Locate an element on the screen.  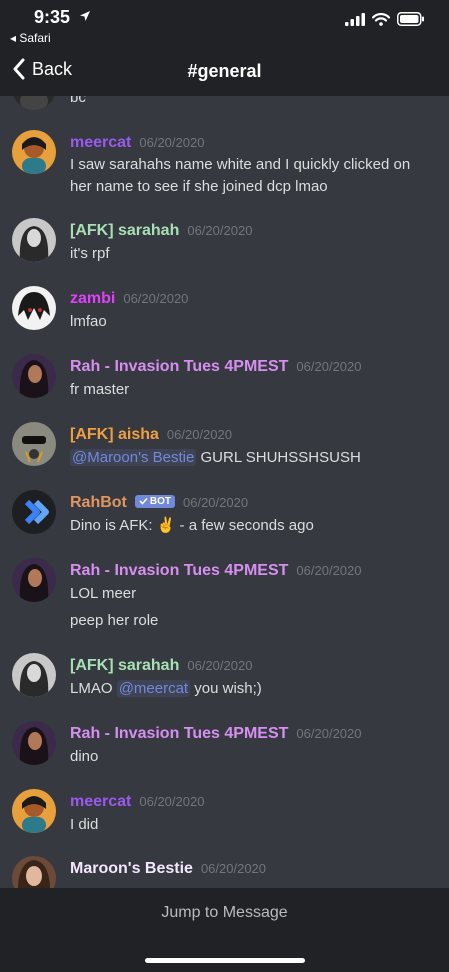
location-arrow-icon is located at coordinates (85, 16).